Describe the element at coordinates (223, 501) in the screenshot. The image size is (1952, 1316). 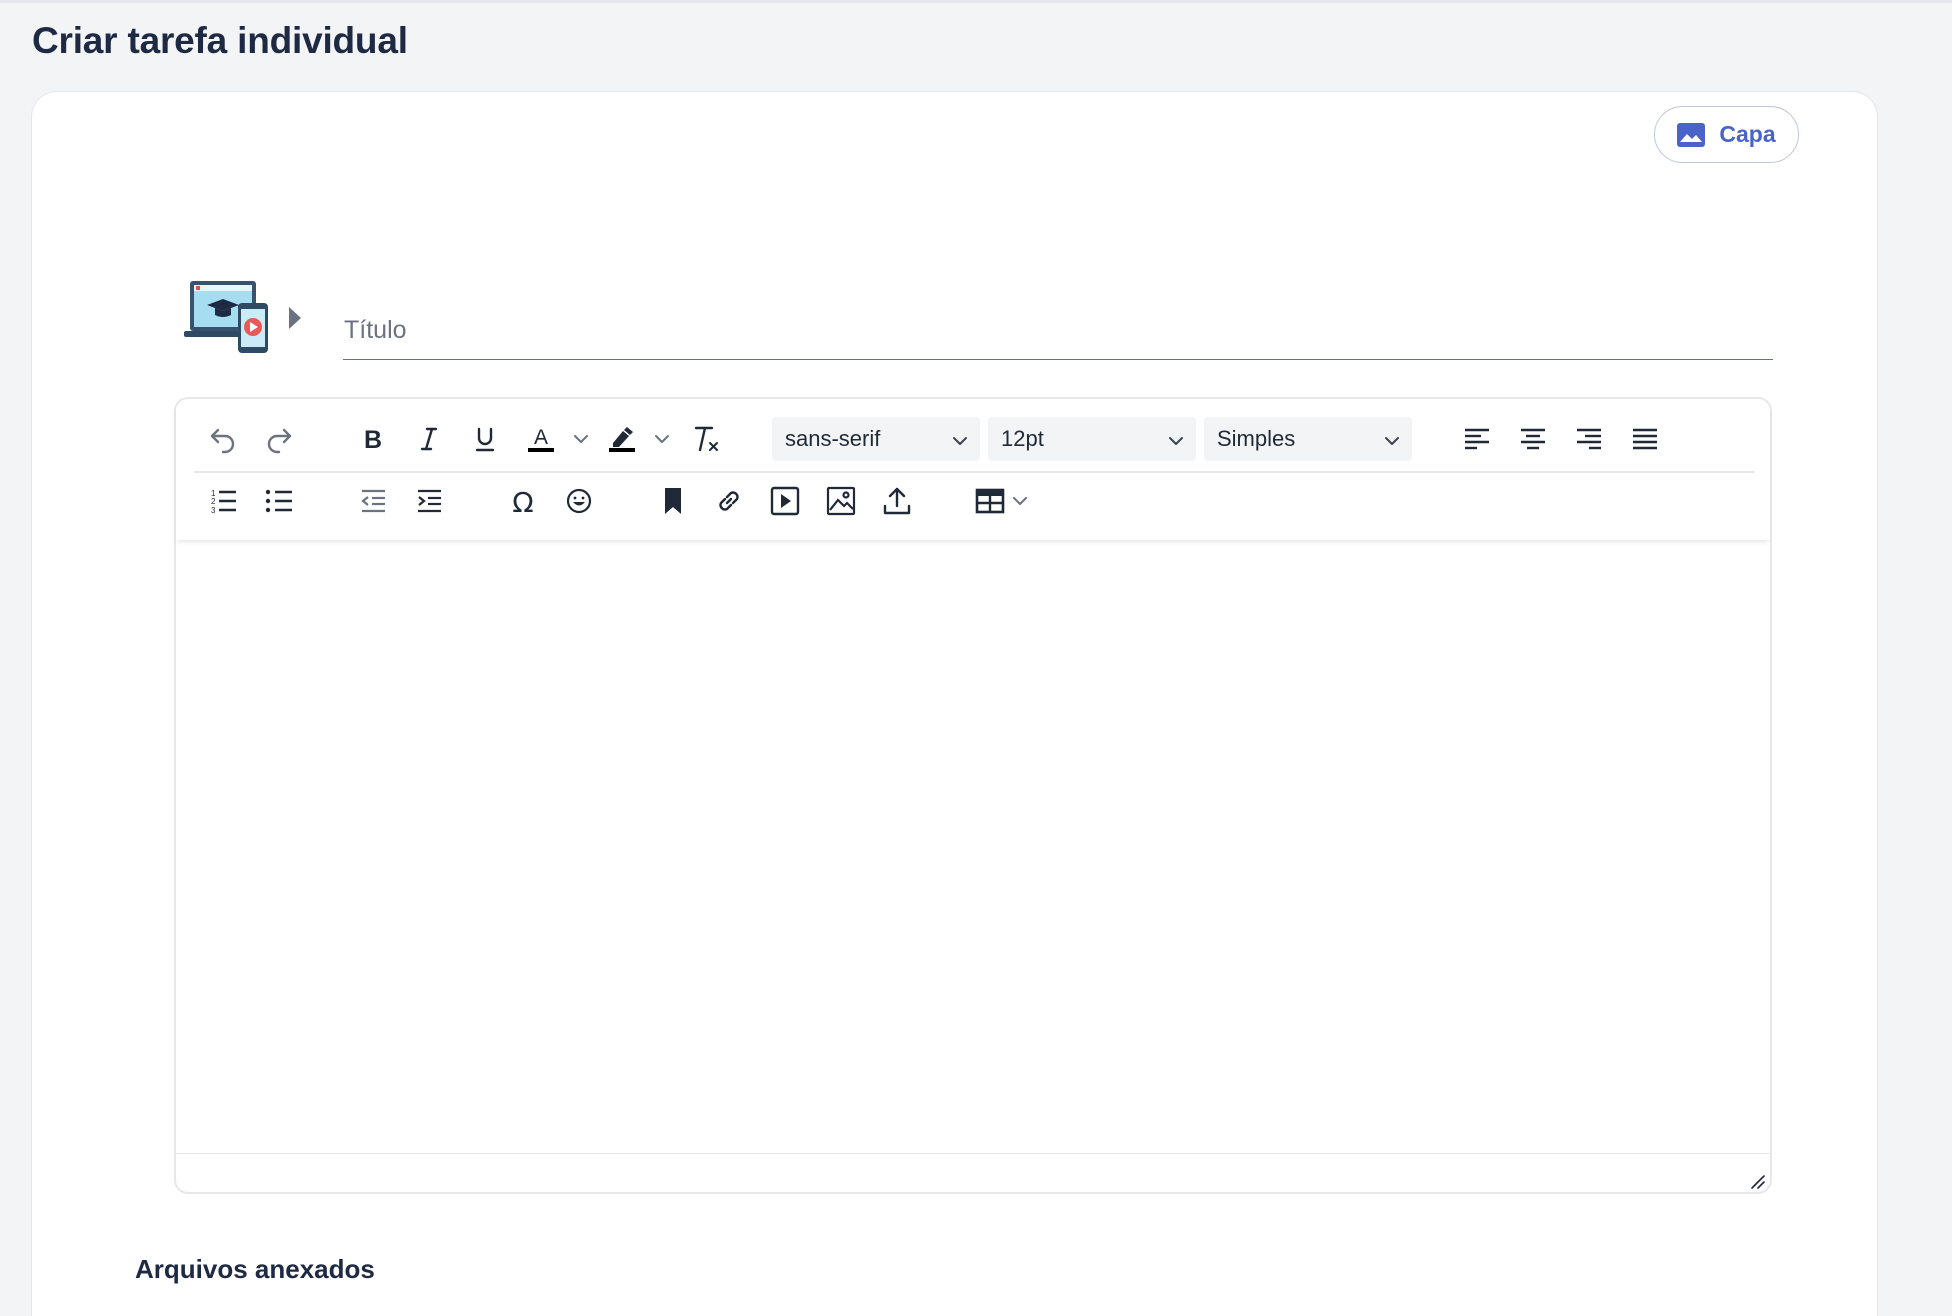
I see `numbered-list-icon: 1 2 3` at that location.